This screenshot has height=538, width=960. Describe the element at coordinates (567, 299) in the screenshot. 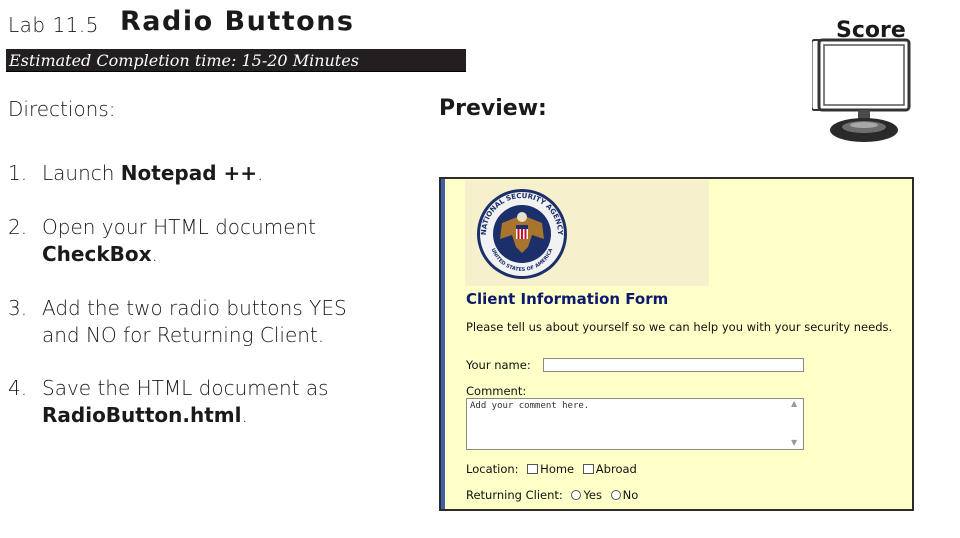

I see `form-title: Client Information Form` at that location.